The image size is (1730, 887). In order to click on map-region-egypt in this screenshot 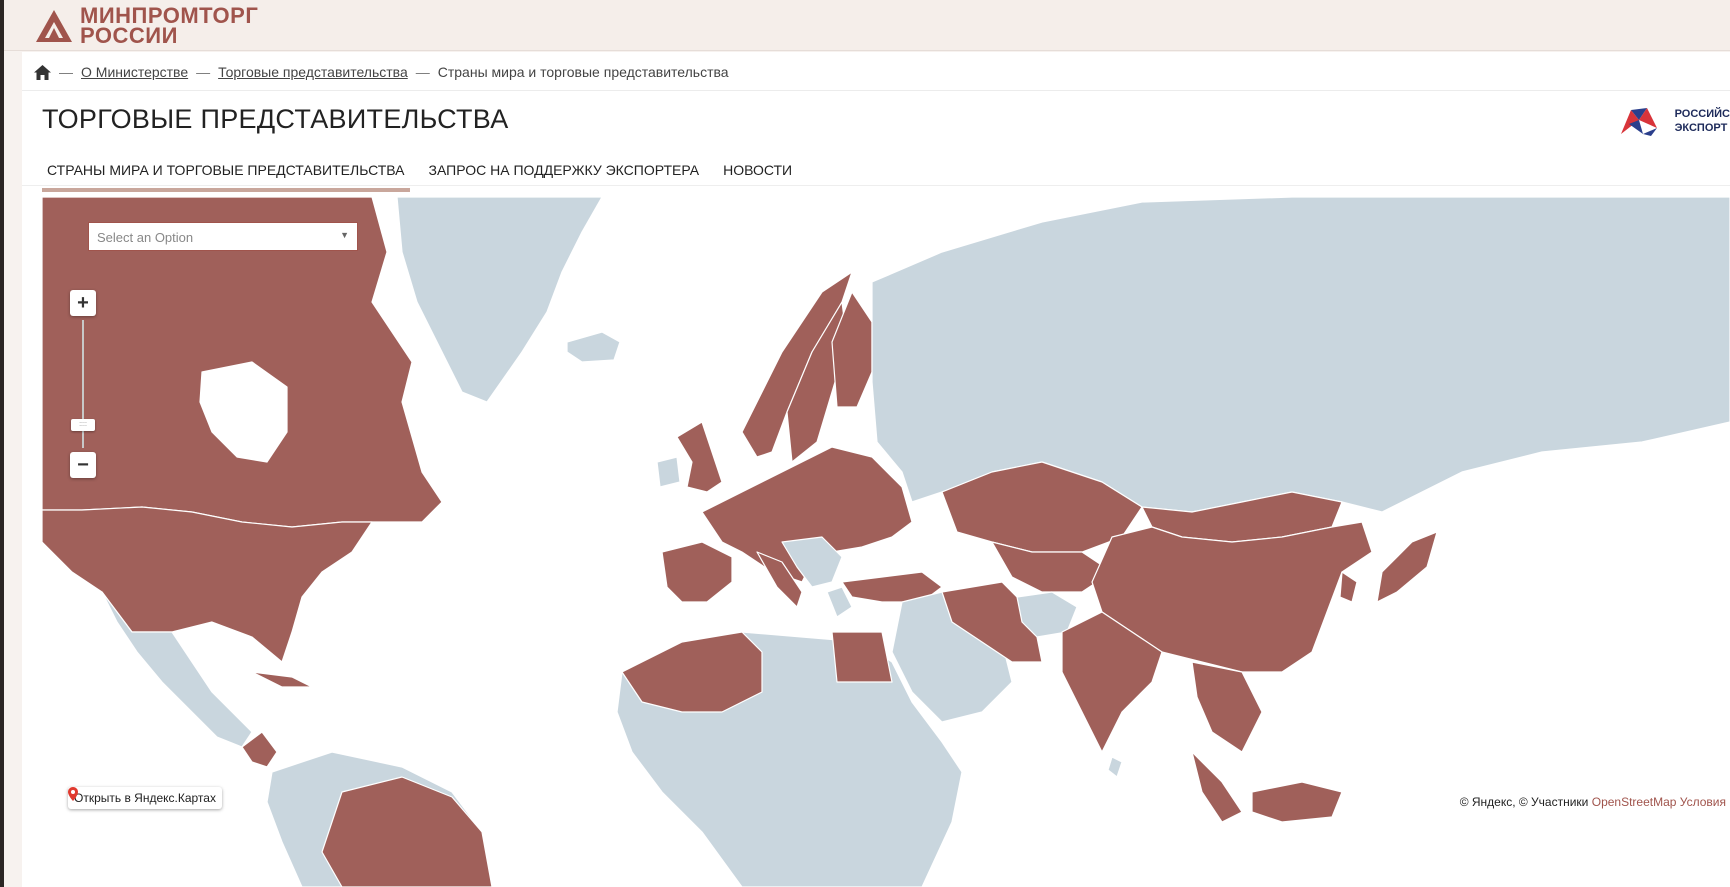, I will do `click(862, 657)`.